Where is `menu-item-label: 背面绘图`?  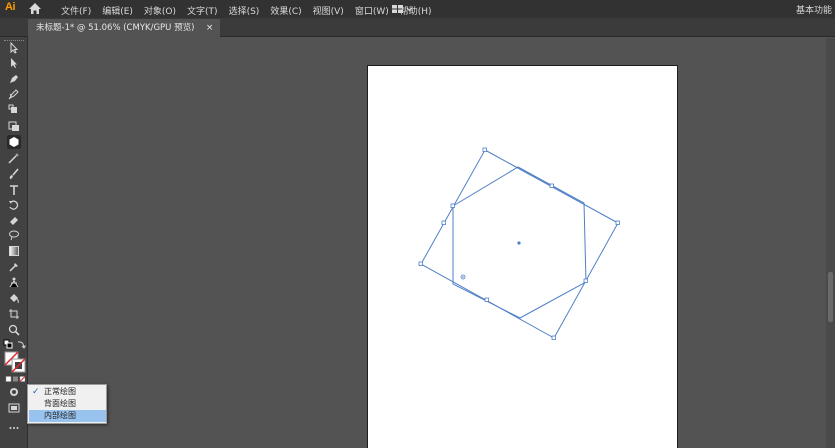 menu-item-label: 背面绘图 is located at coordinates (60, 403).